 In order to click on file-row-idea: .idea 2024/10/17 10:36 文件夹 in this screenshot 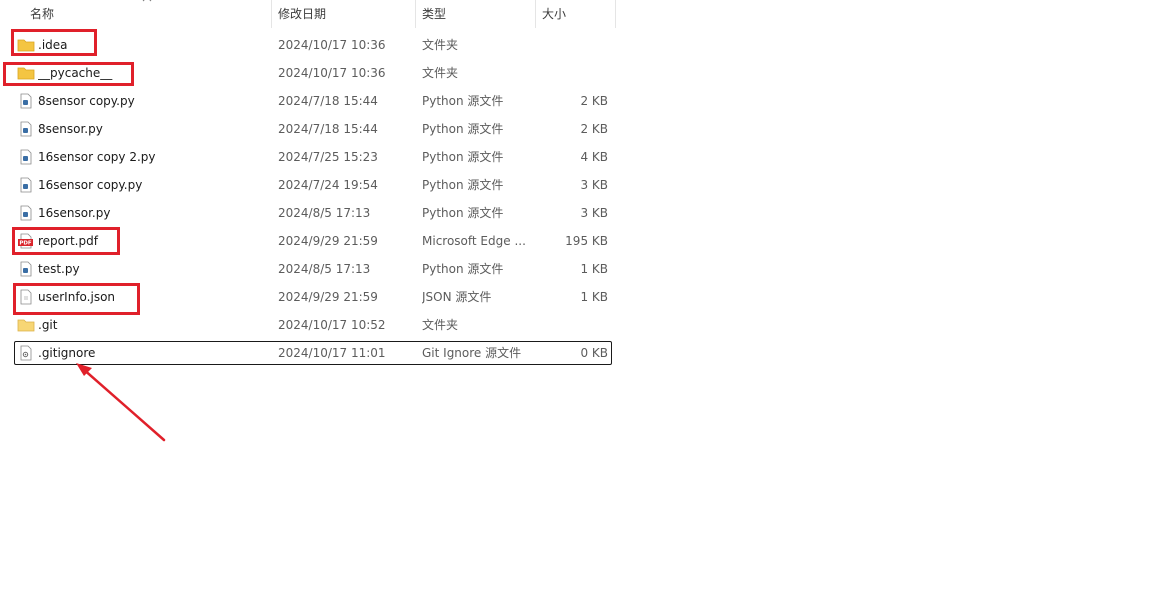, I will do `click(306, 45)`.